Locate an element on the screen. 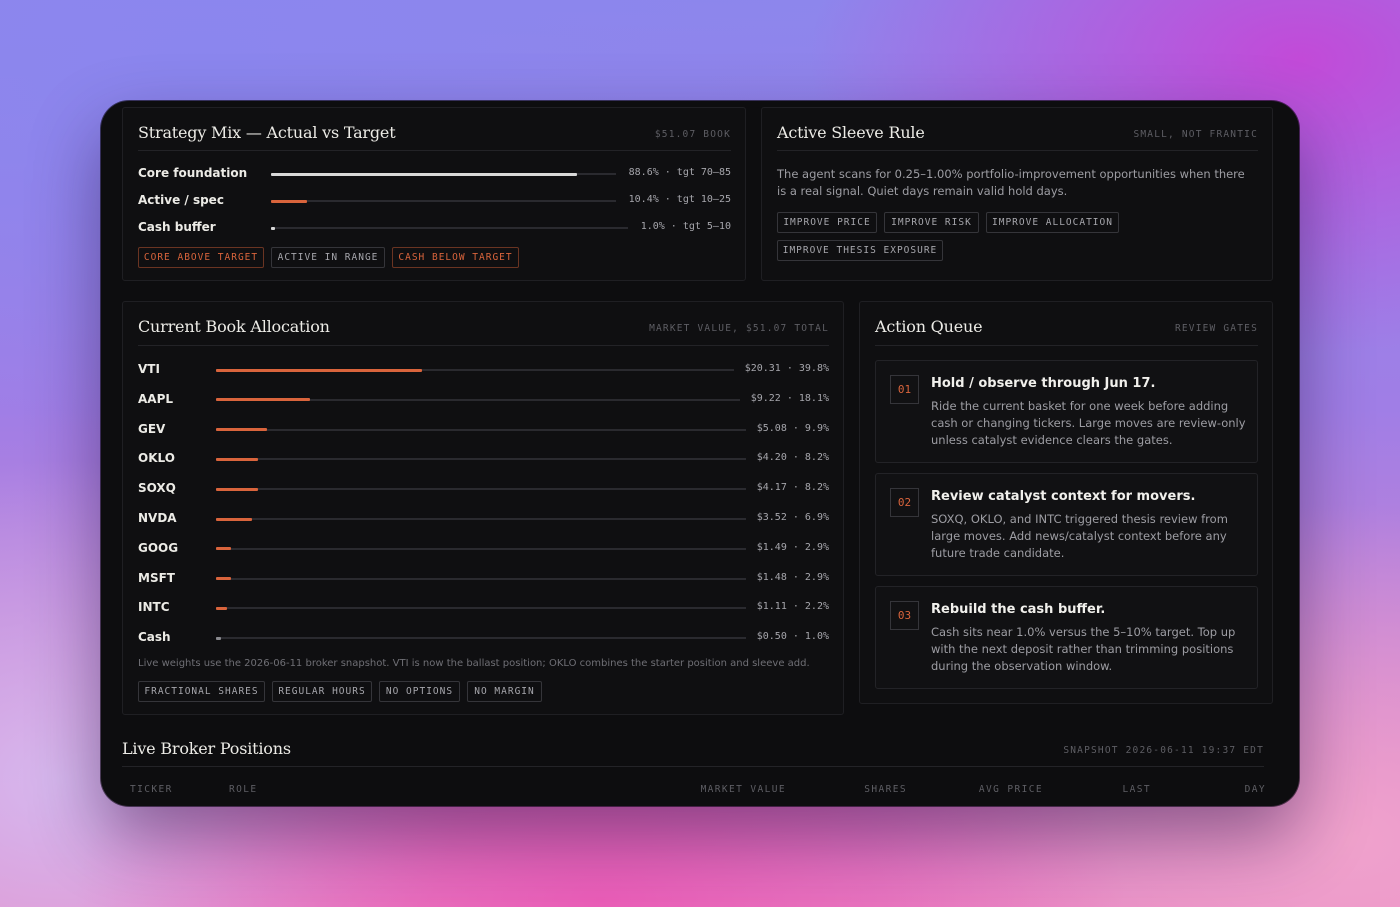  strategy-mix-meta: $51.07 BOOK is located at coordinates (692, 134).